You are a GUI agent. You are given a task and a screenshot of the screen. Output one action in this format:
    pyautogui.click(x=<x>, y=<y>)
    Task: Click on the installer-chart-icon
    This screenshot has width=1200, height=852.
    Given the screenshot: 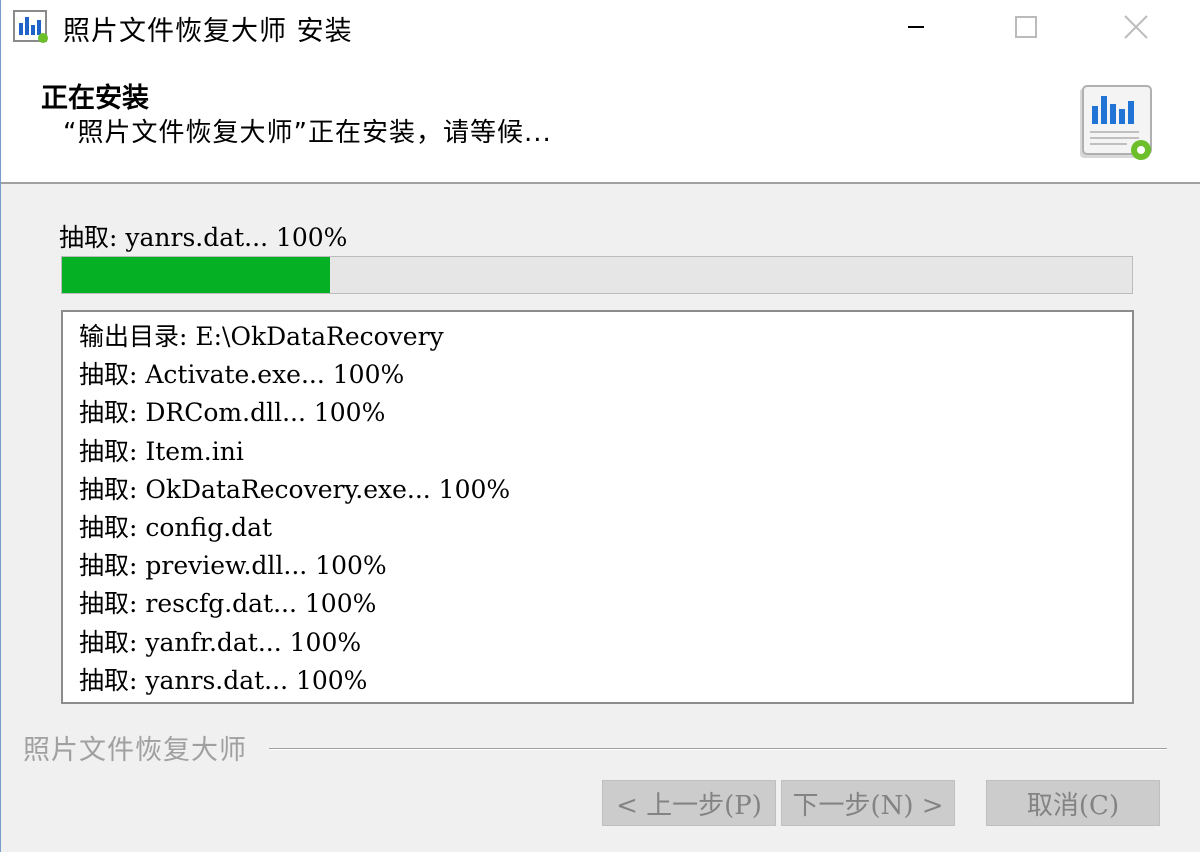 What is the action you would take?
    pyautogui.click(x=1117, y=124)
    